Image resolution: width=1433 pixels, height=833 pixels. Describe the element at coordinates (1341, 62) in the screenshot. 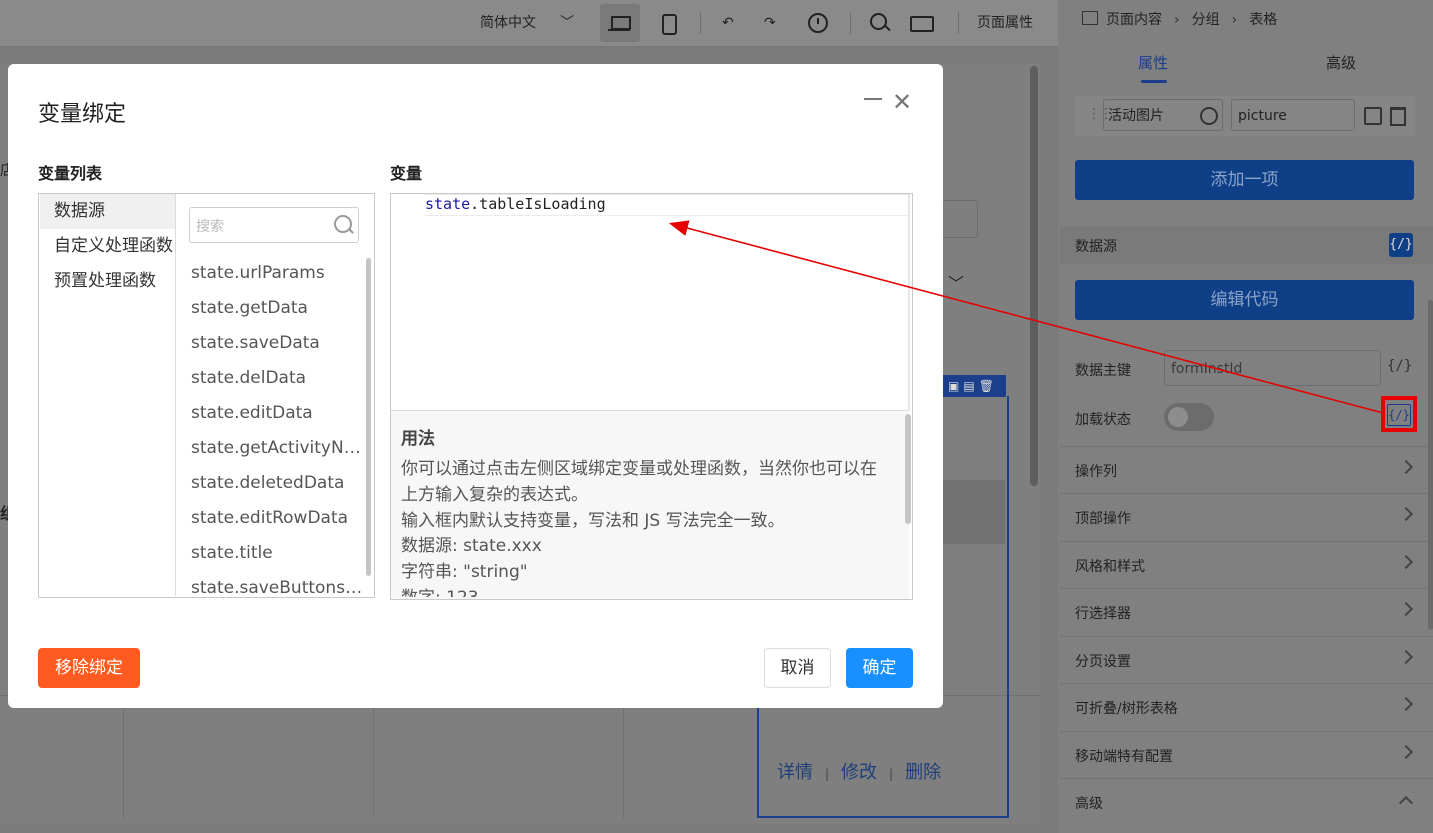

I see `tab-advanced: 高级` at that location.